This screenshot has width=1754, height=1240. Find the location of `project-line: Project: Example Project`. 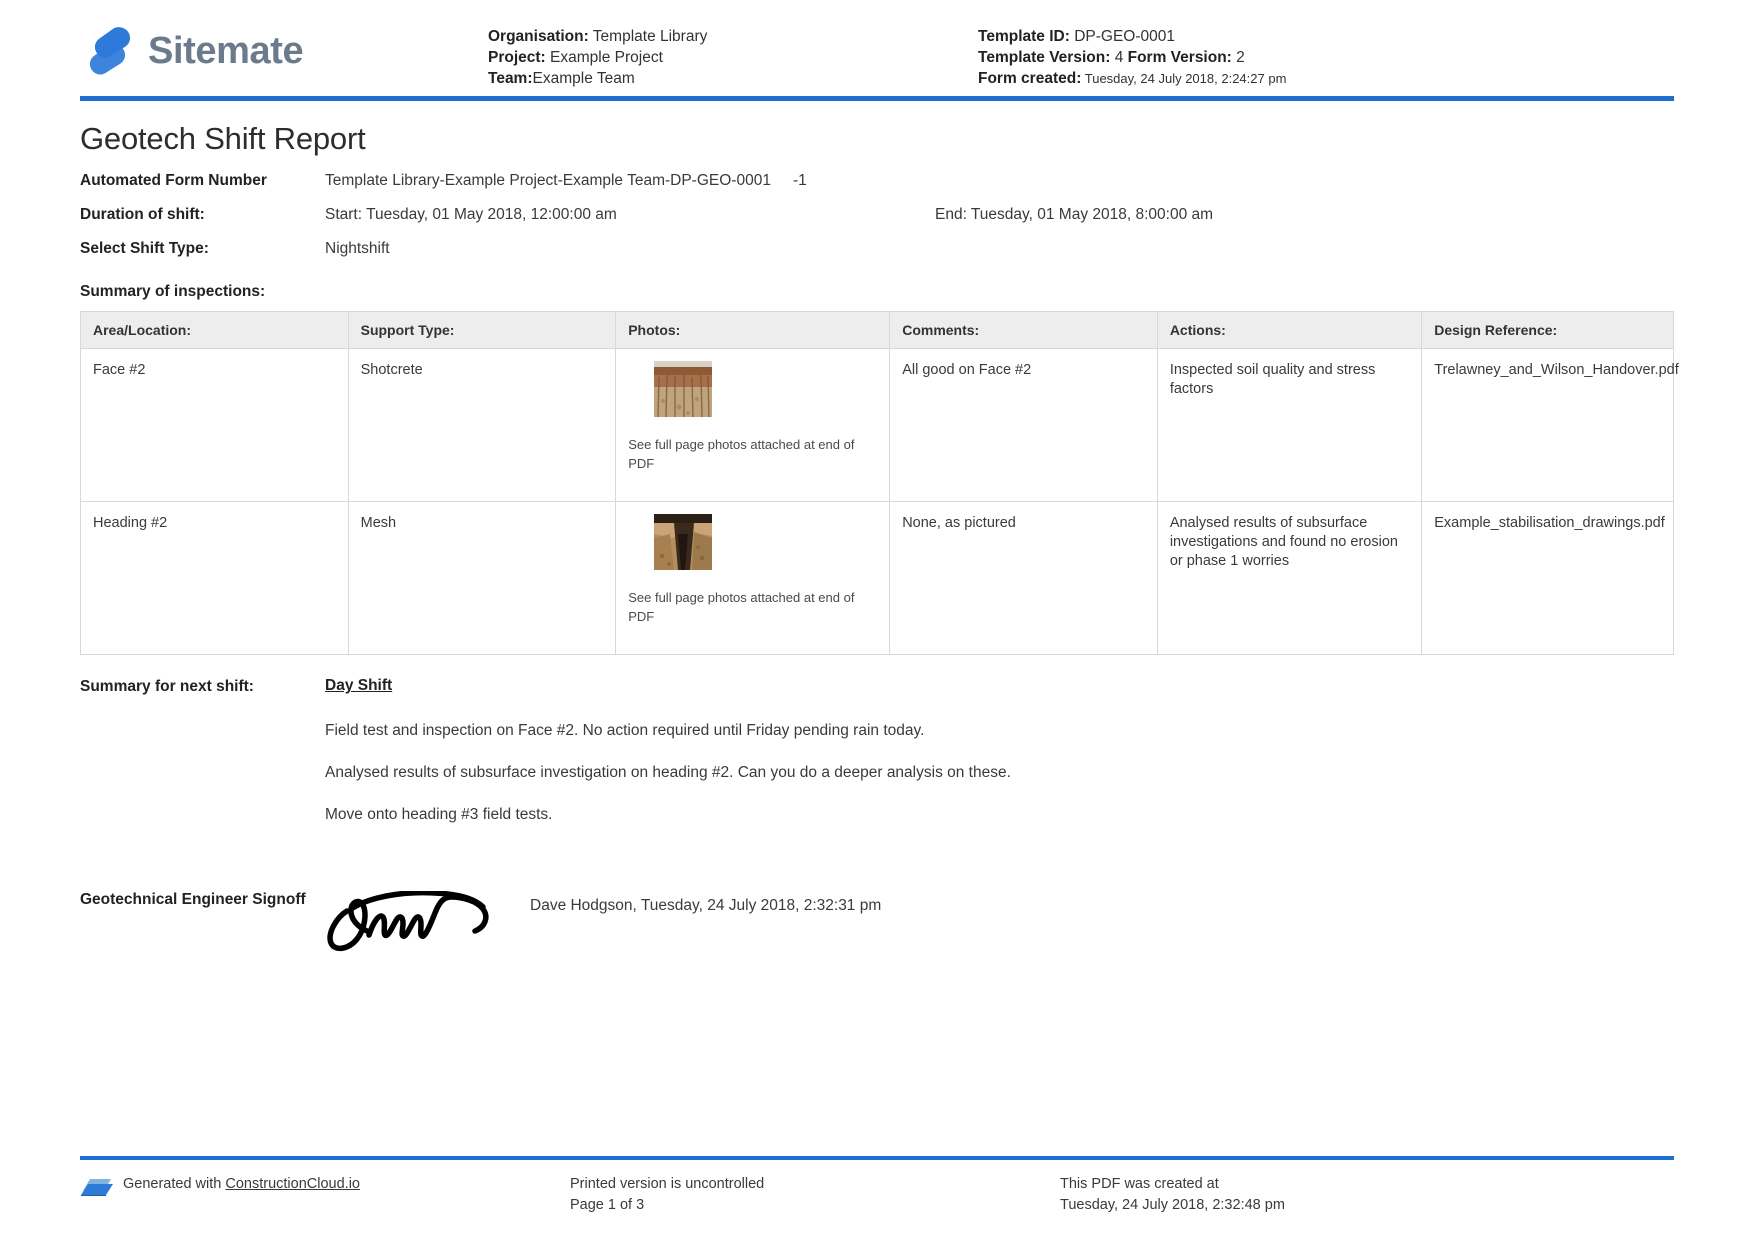

project-line: Project: Example Project is located at coordinates (728, 57).